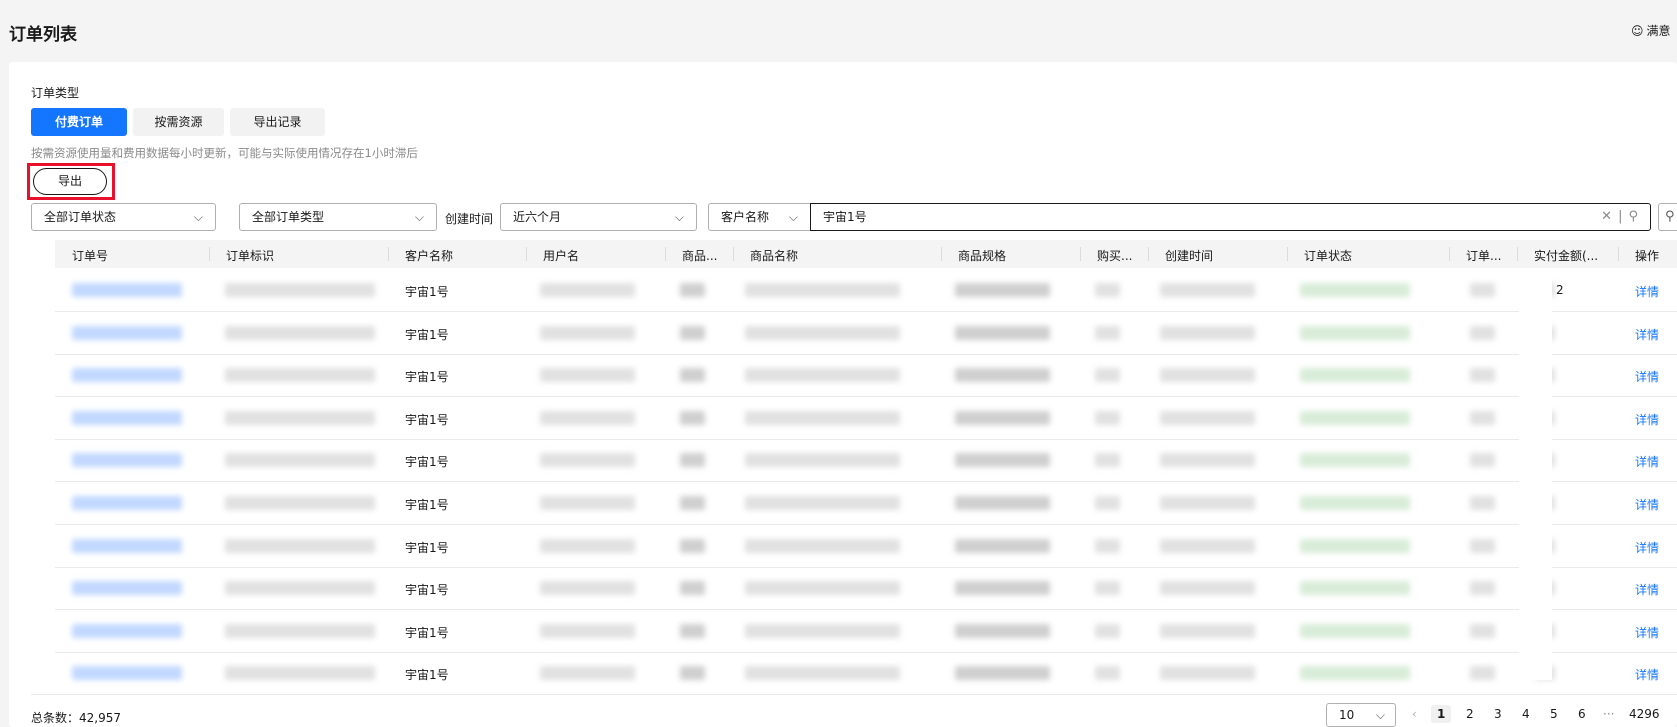 The width and height of the screenshot is (1677, 727). I want to click on search-field-select: 客户名称 ⌵, so click(759, 217).